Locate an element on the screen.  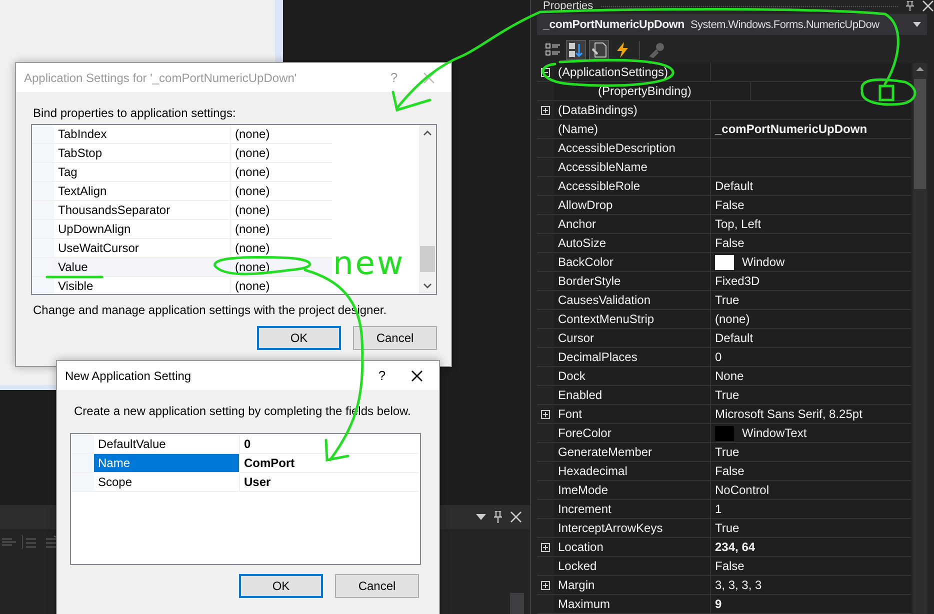
property-row: Increment 1 is located at coordinates (724, 509).